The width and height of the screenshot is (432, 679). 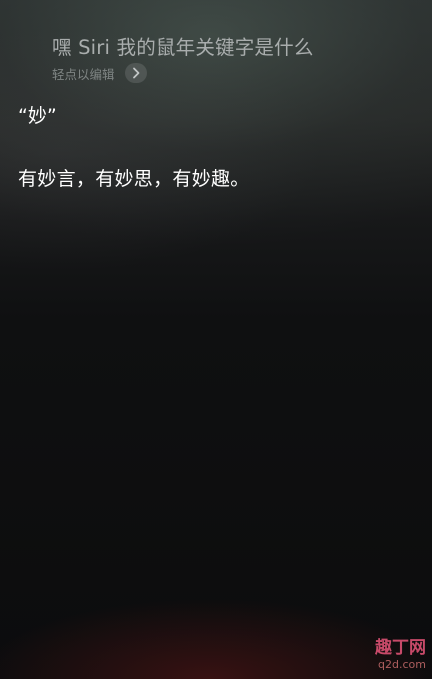 I want to click on tap-to-edit-row: 轻点以编辑, so click(x=99, y=73).